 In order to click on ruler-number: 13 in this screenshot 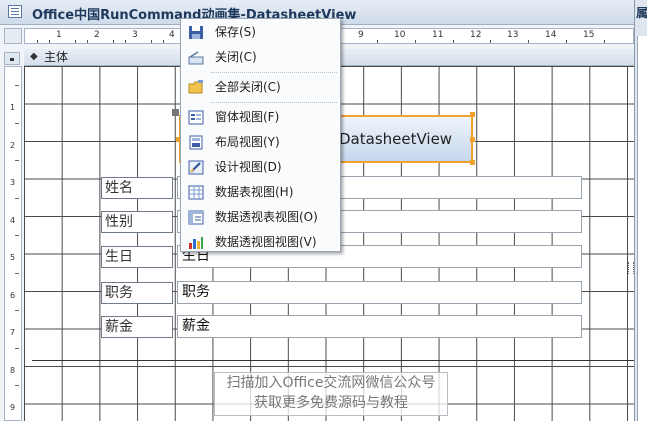, I will do `click(513, 35)`.